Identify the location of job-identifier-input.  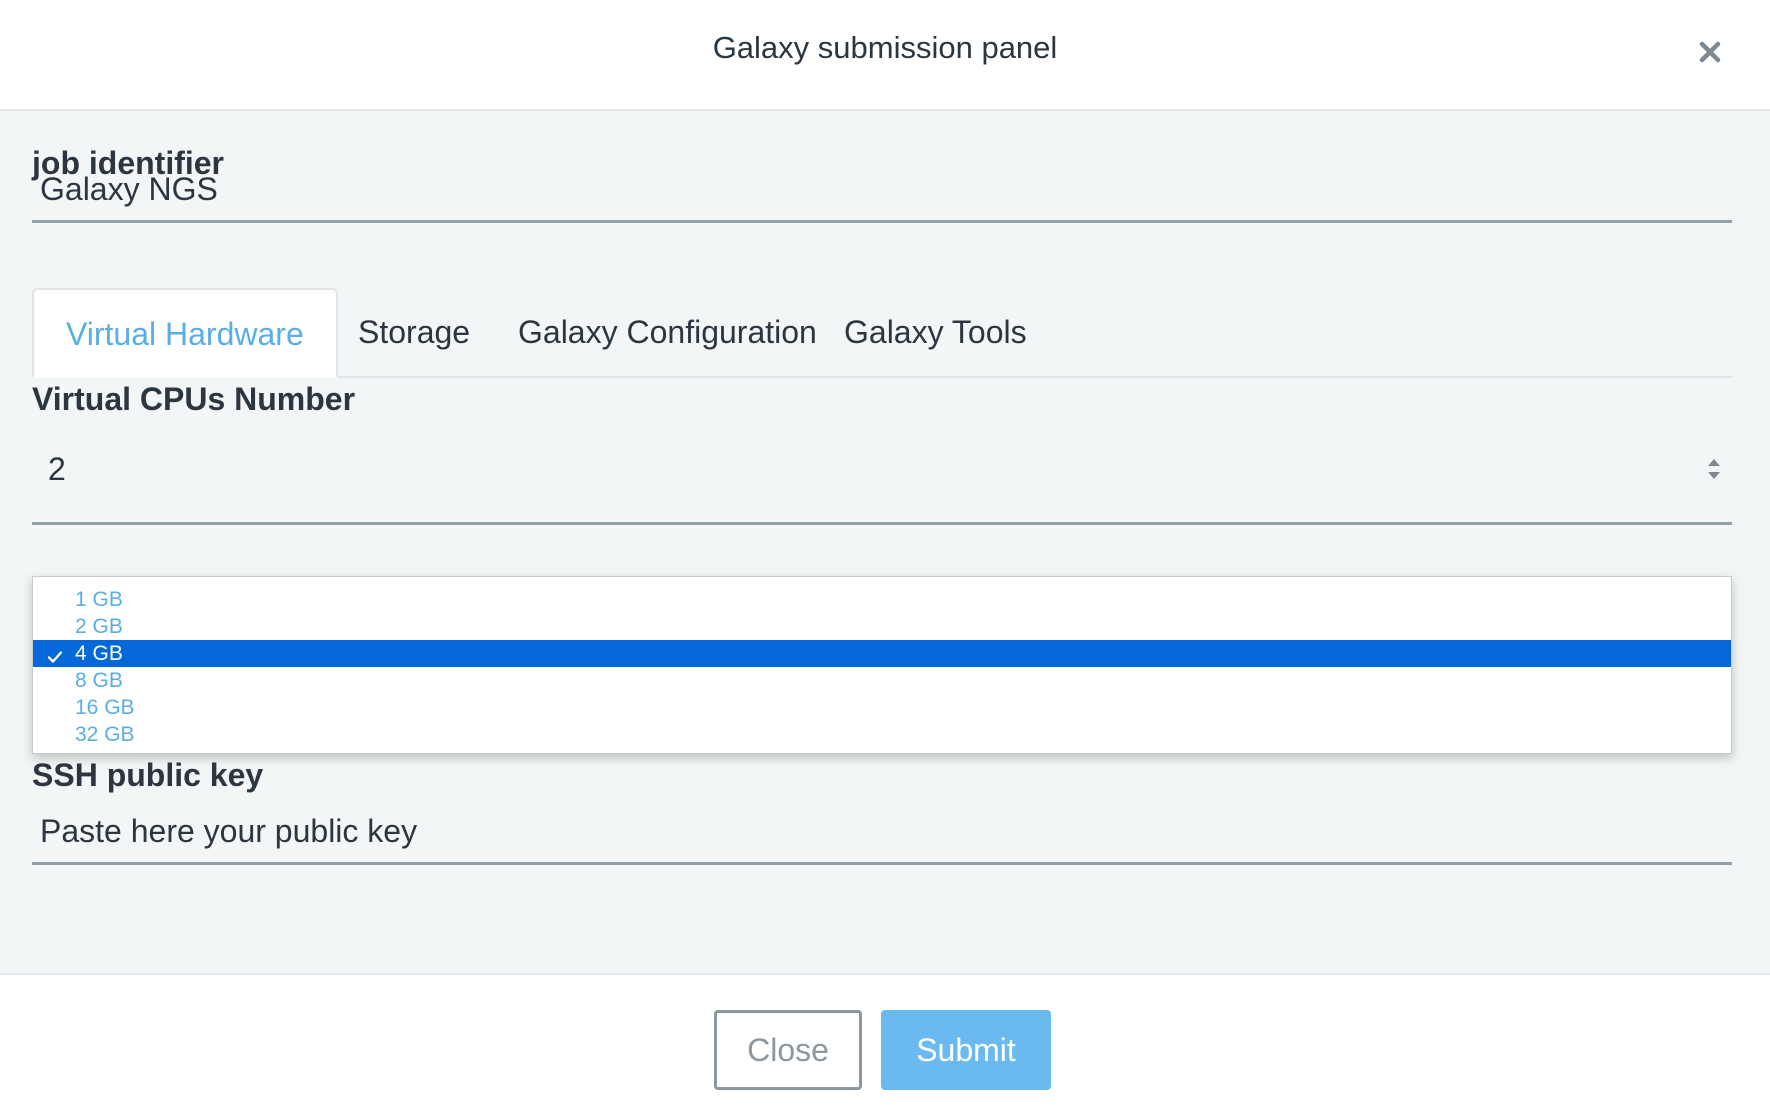
(882, 191).